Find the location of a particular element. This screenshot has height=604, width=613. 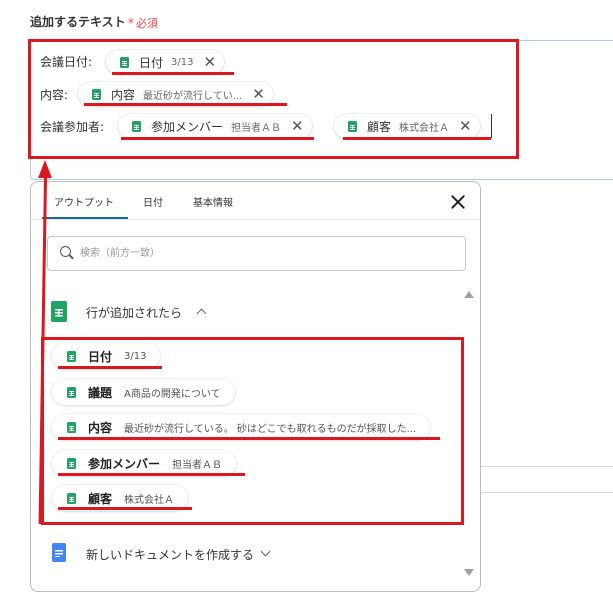

tab-output: アウトプット is located at coordinates (84, 201).